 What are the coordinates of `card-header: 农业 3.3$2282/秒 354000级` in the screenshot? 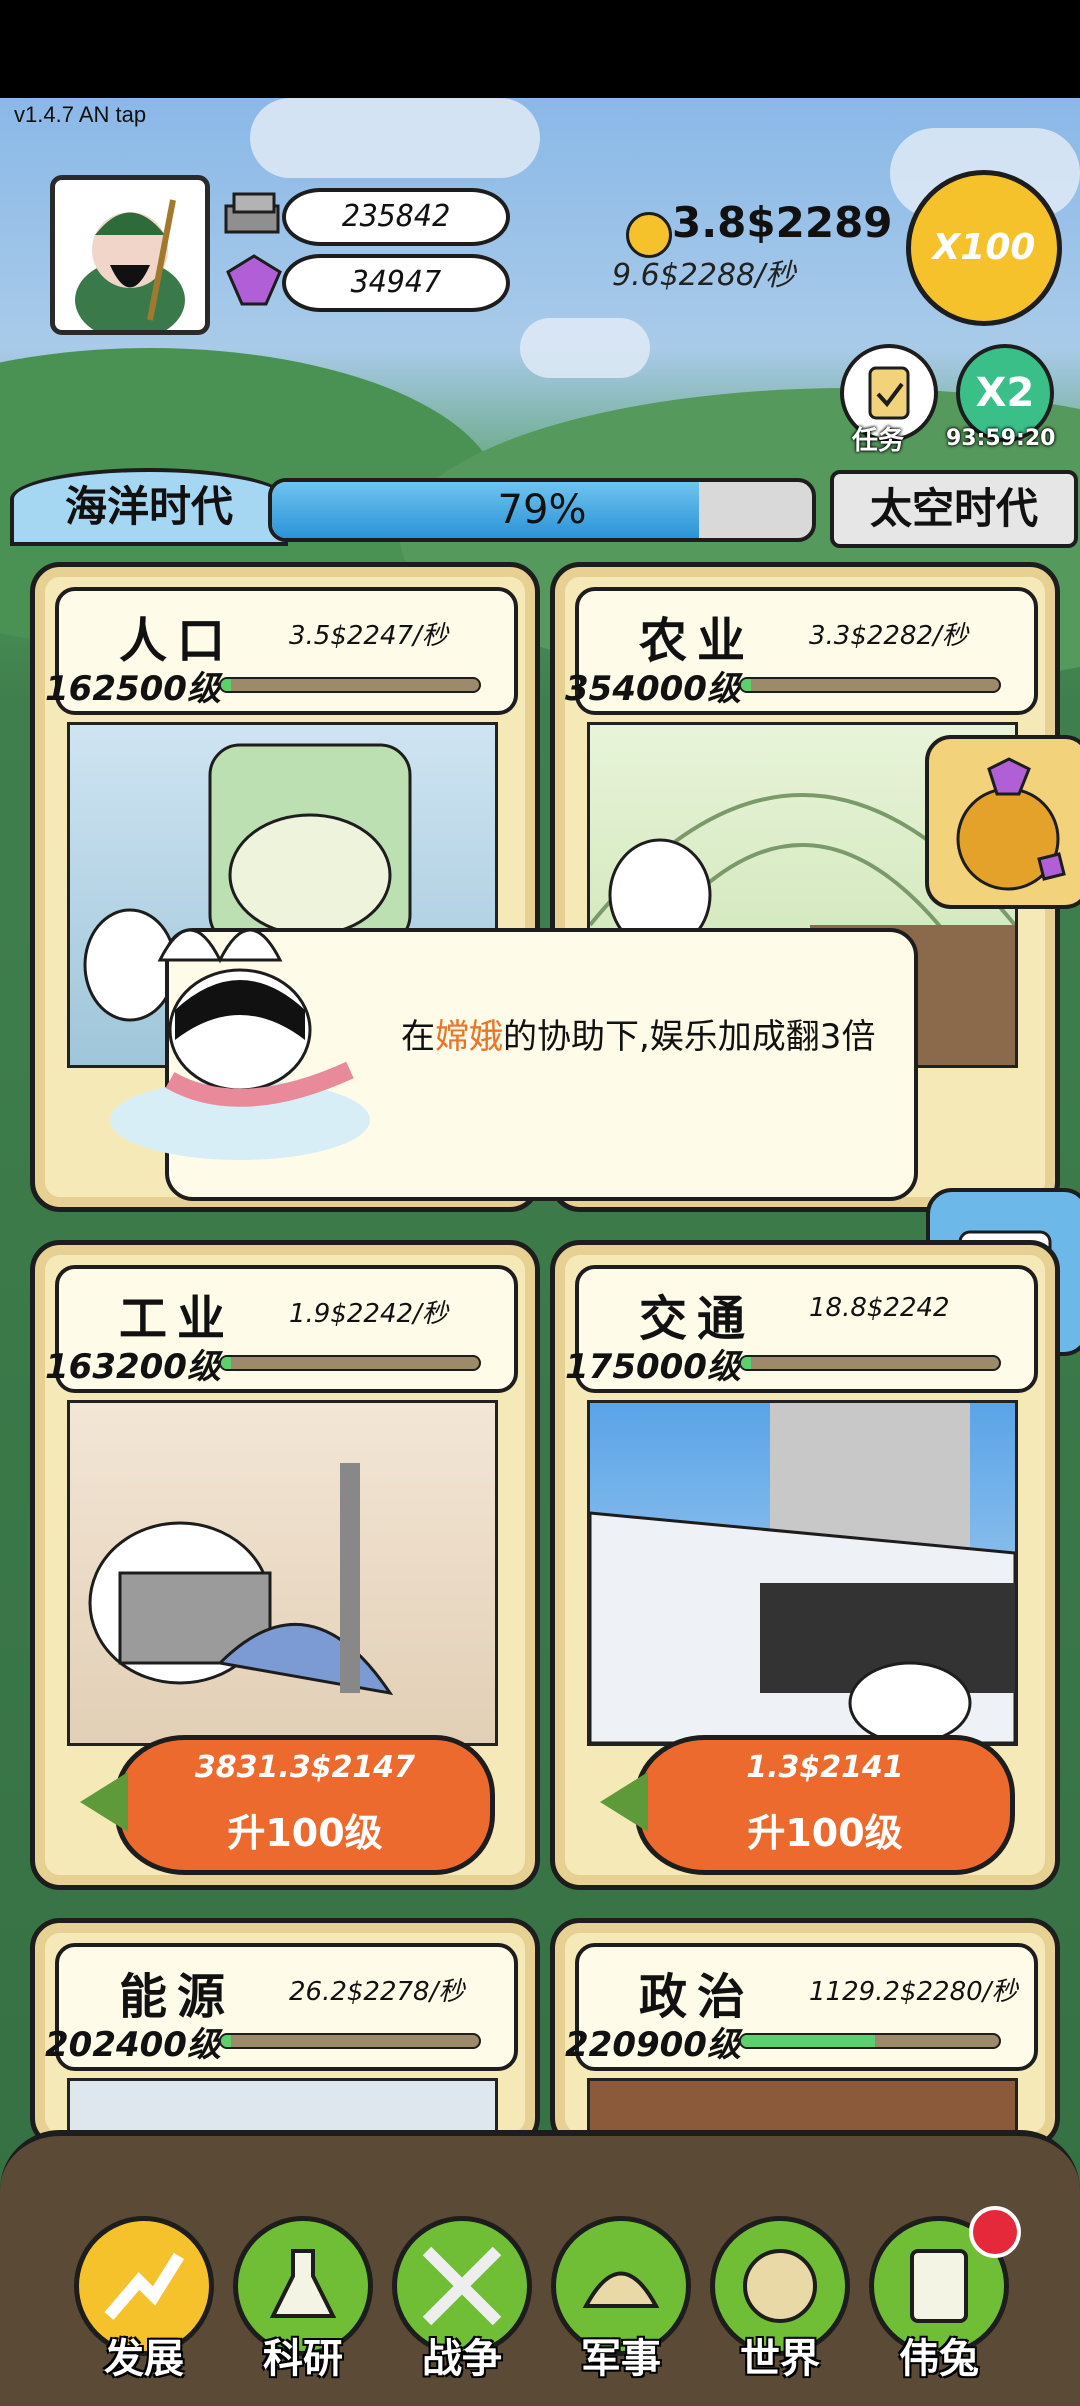 It's located at (801, 651).